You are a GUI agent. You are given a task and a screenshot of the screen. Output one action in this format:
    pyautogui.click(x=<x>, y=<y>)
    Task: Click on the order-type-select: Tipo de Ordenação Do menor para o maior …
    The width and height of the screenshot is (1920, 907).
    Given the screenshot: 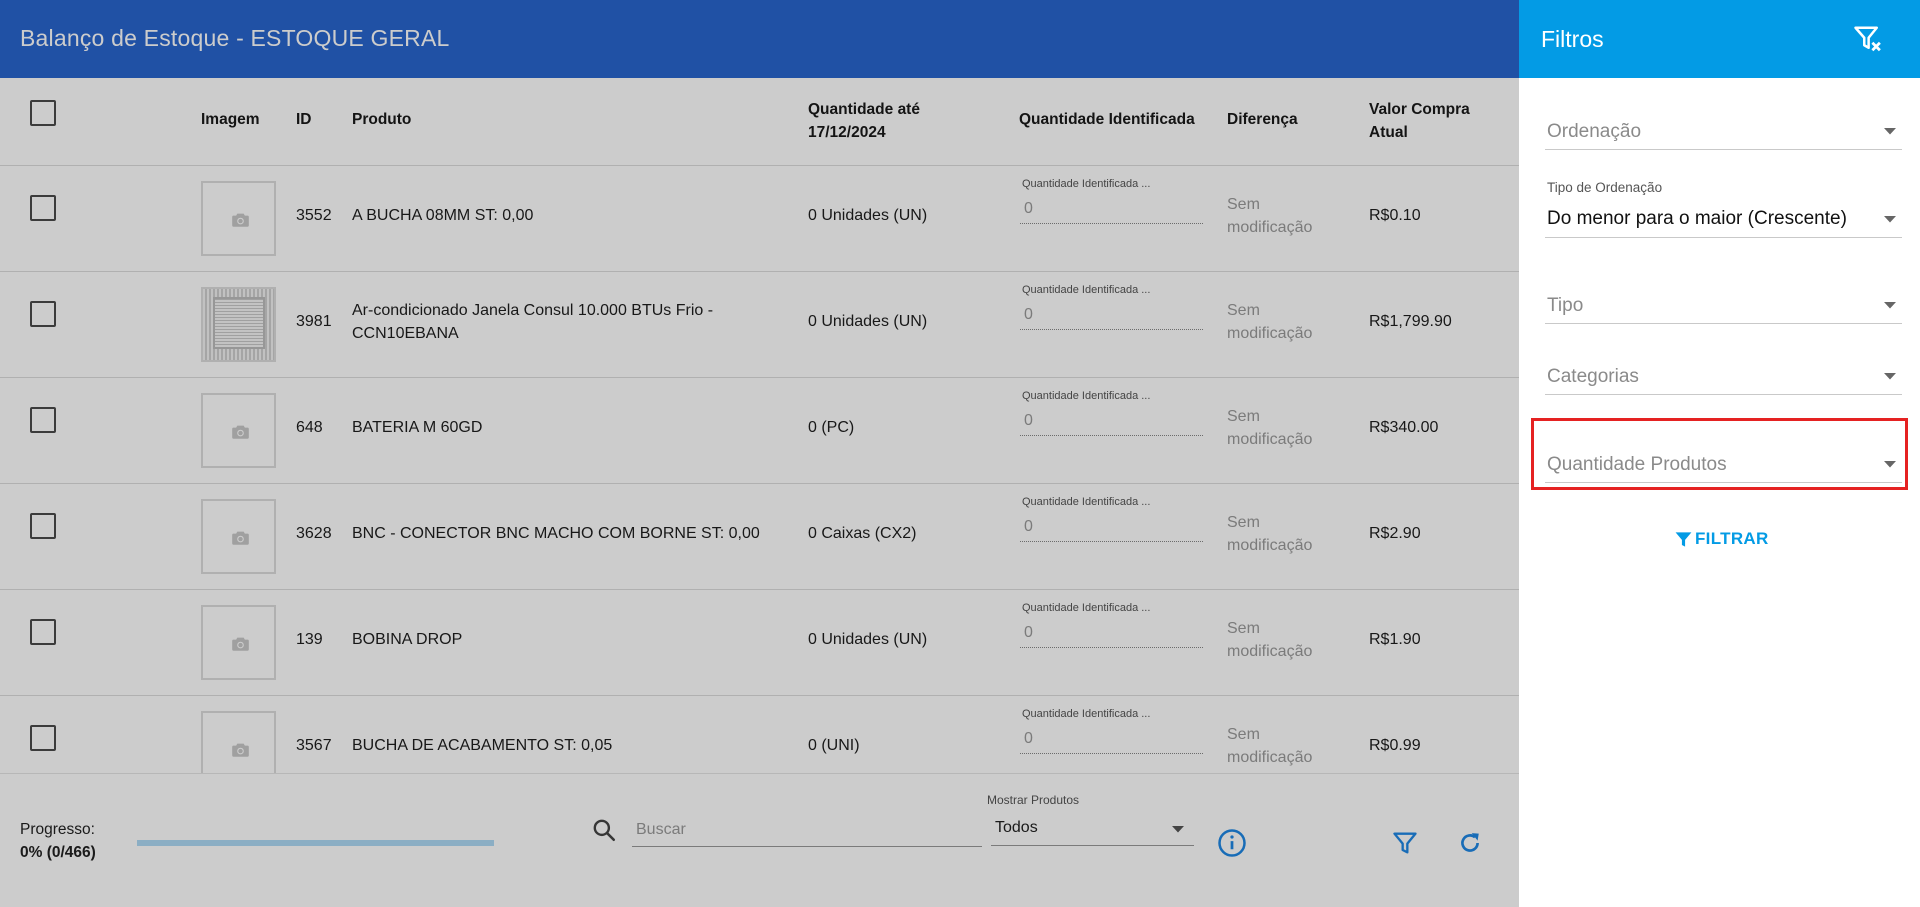 What is the action you would take?
    pyautogui.click(x=1723, y=207)
    